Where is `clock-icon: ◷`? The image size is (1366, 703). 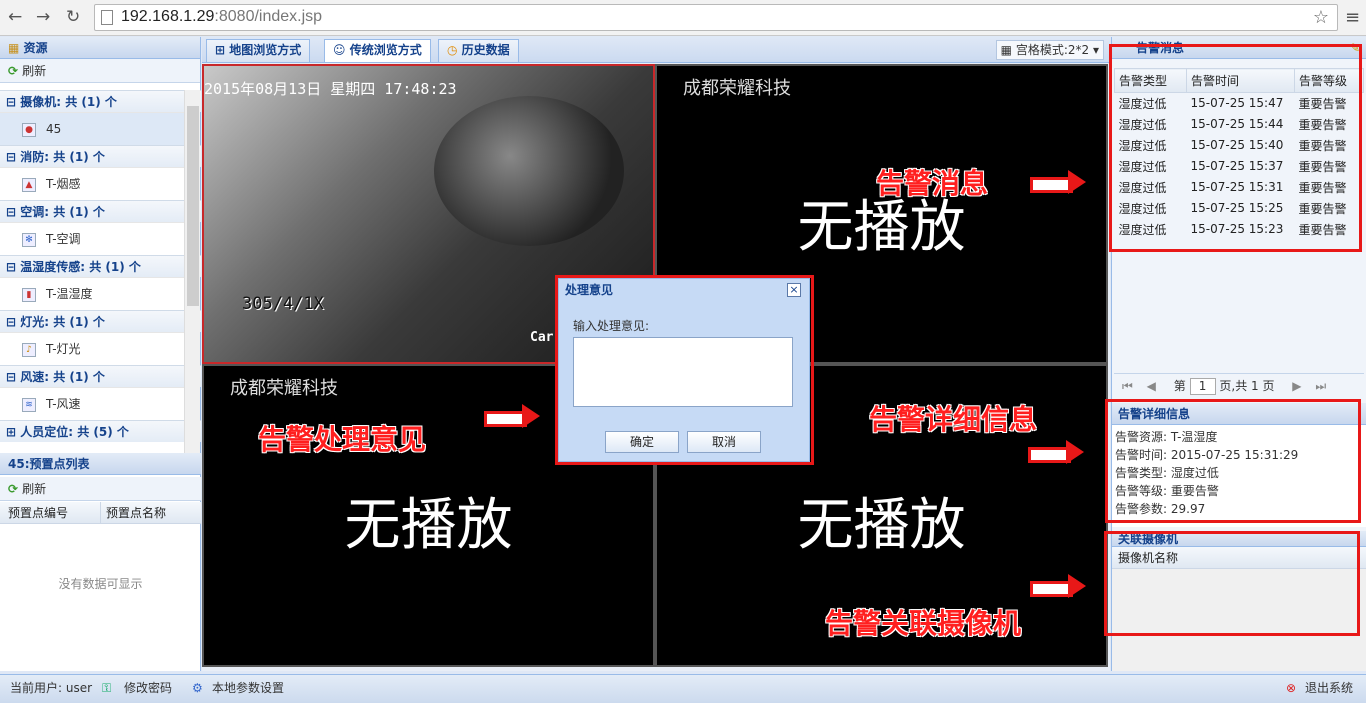
clock-icon: ◷ is located at coordinates (452, 50).